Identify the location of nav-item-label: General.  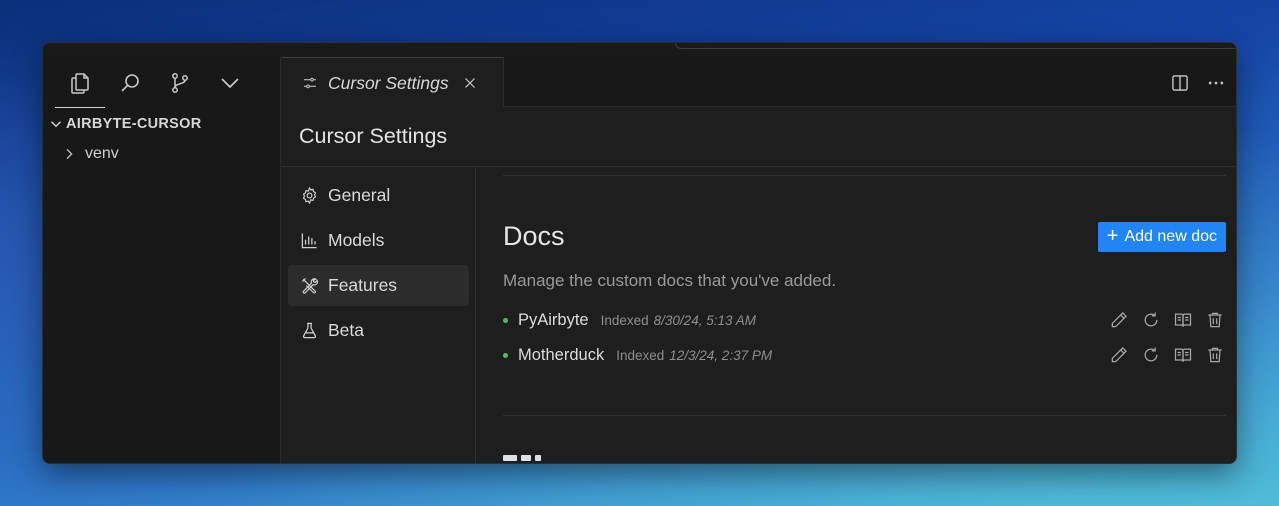
(359, 195).